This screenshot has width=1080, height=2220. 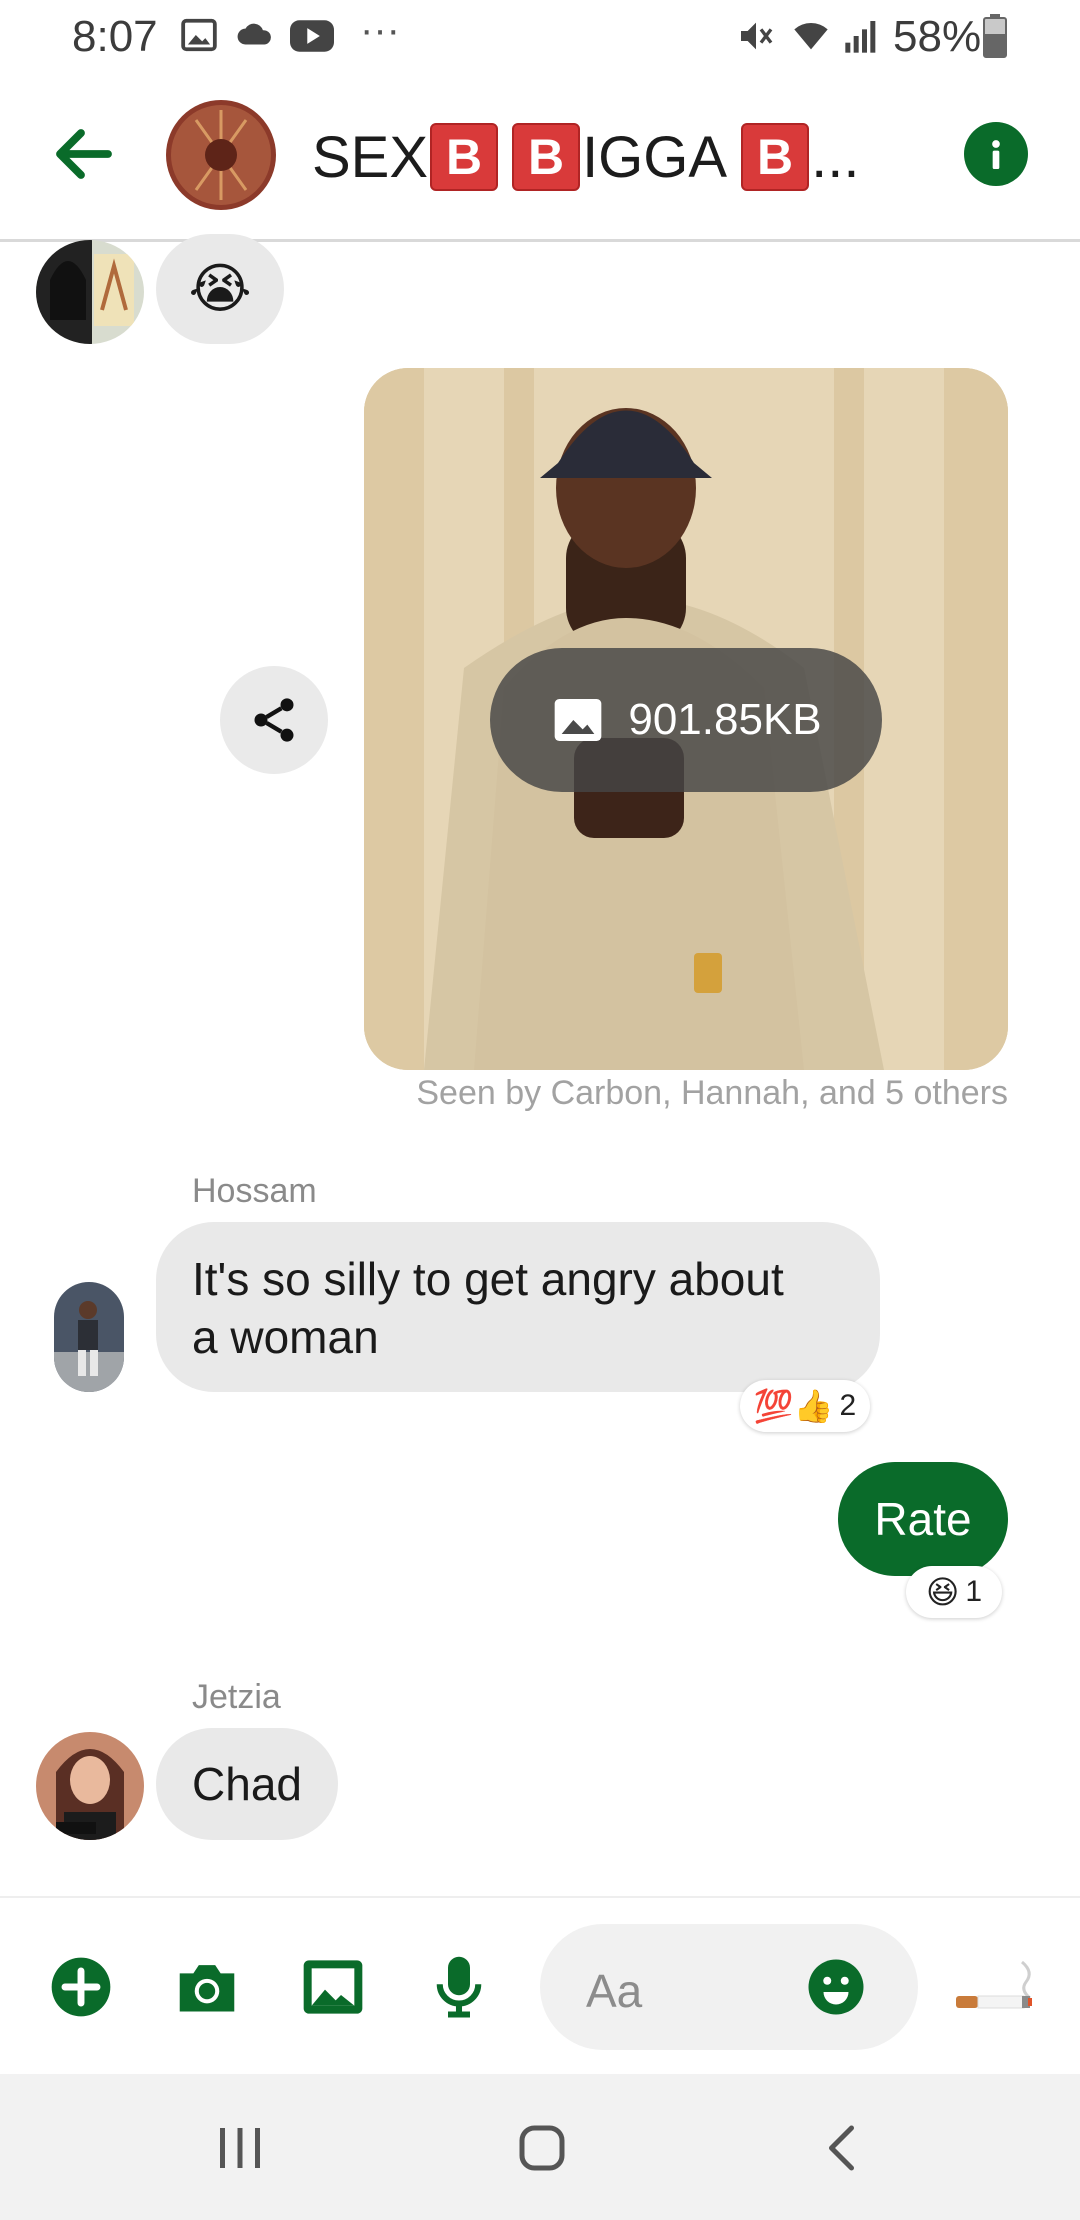 What do you see at coordinates (937, 36) in the screenshot?
I see `battery-percent: 58%` at bounding box center [937, 36].